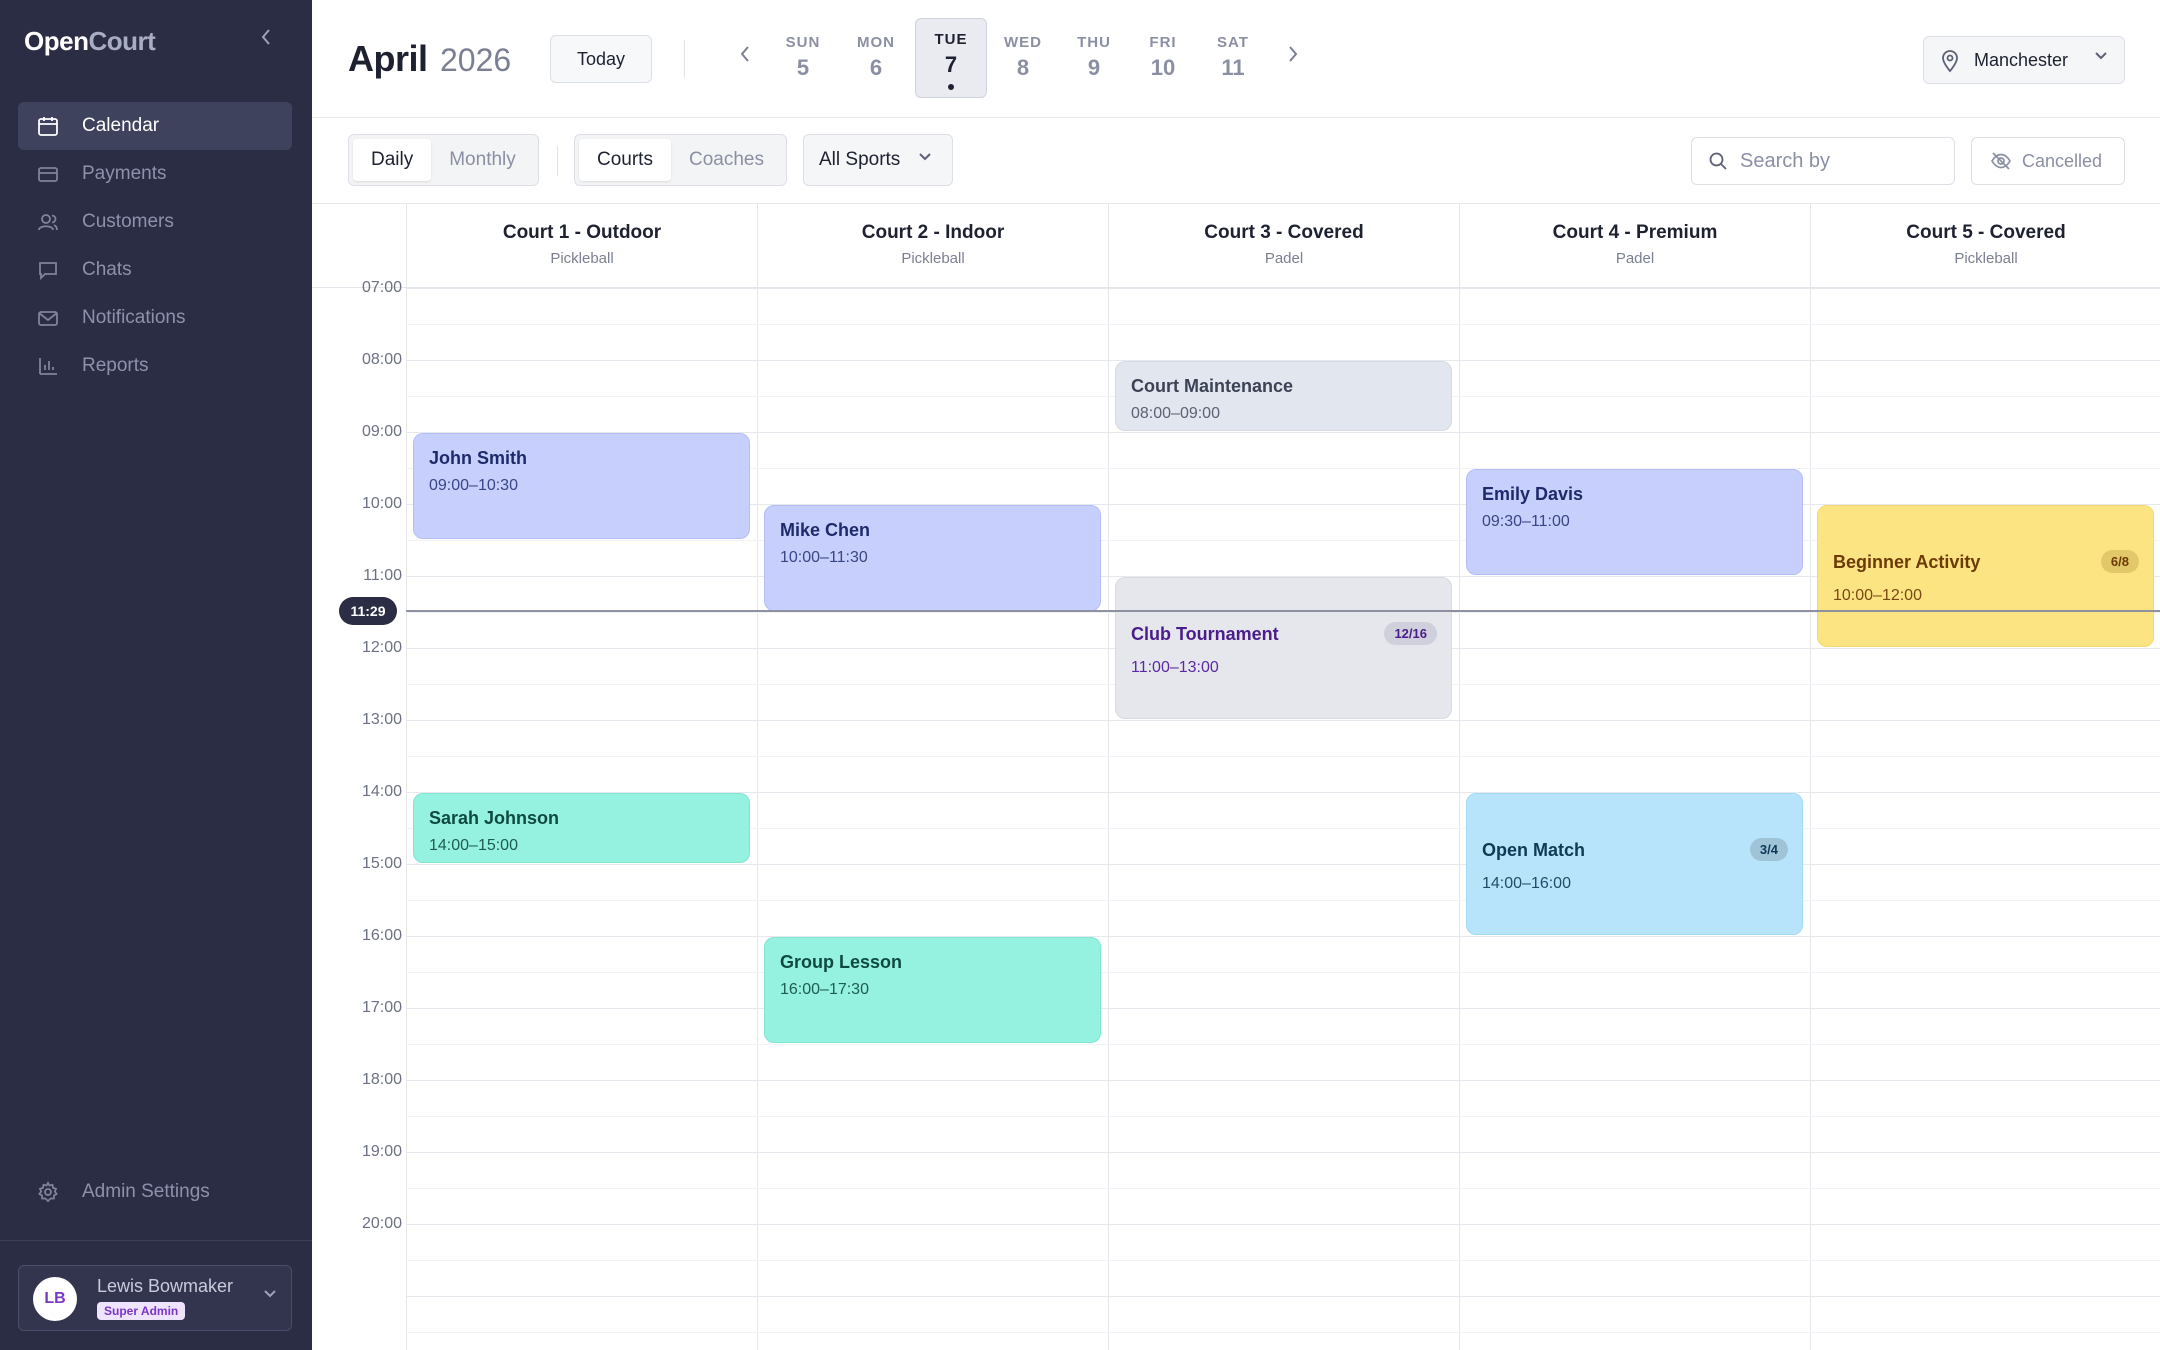 This screenshot has width=2160, height=1350. Describe the element at coordinates (476, 60) in the screenshot. I see `year-title: 2026` at that location.